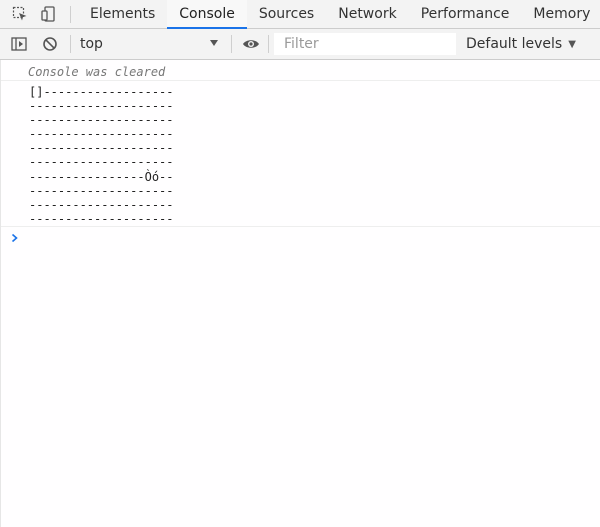  Describe the element at coordinates (101, 176) in the screenshot. I see `console-output-line: ----------------Òó--` at that location.